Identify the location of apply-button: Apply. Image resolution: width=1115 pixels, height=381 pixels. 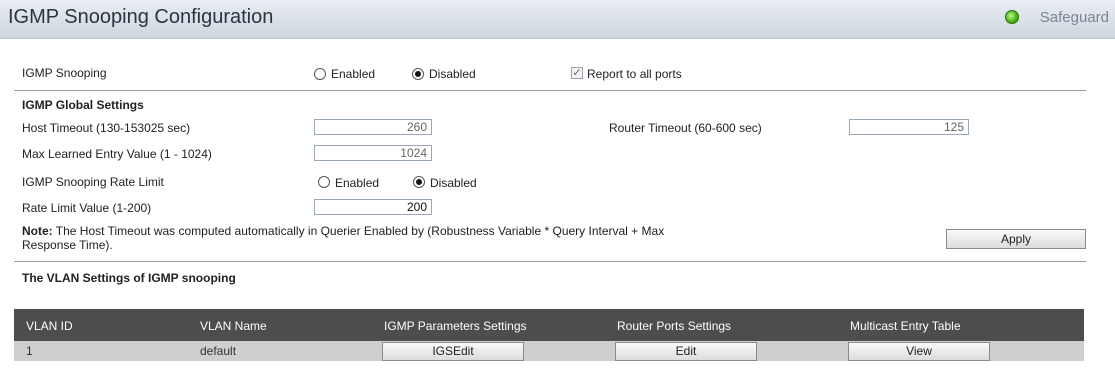
(1016, 239).